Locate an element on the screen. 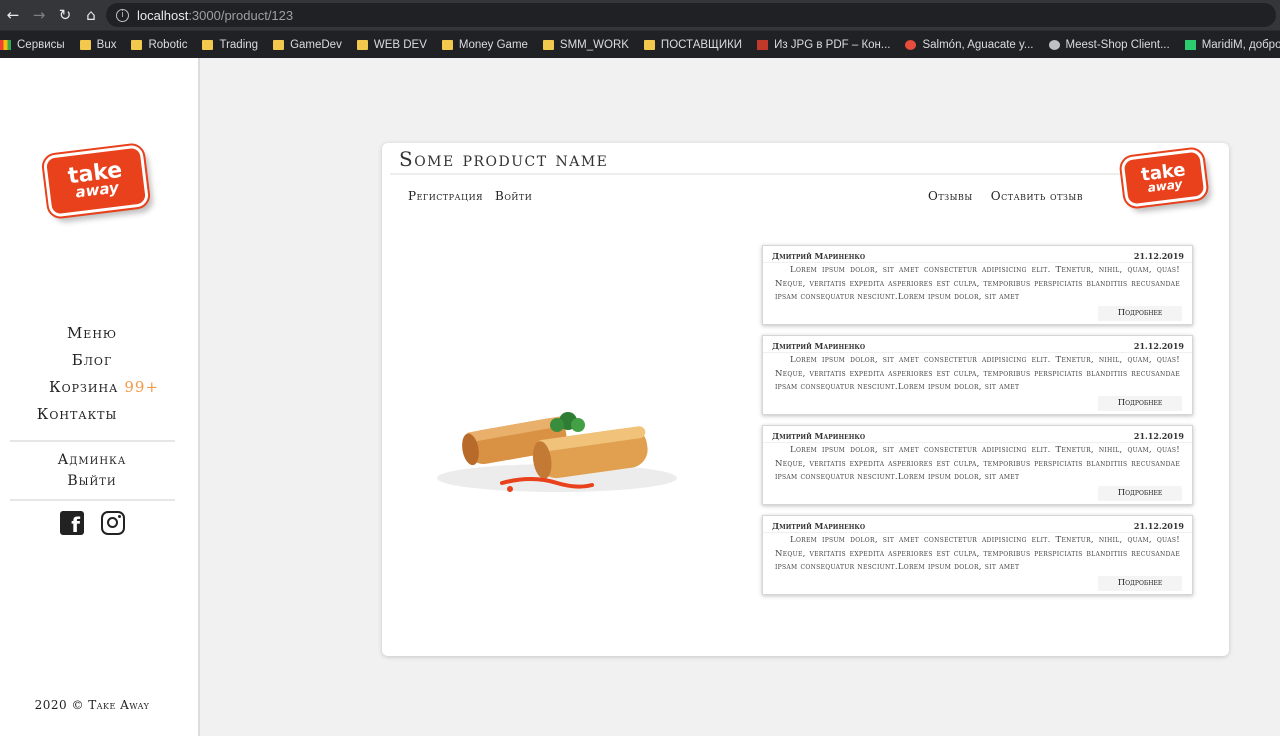 The height and width of the screenshot is (736, 1280). bookmark-item: WEB DEV is located at coordinates (391, 44).